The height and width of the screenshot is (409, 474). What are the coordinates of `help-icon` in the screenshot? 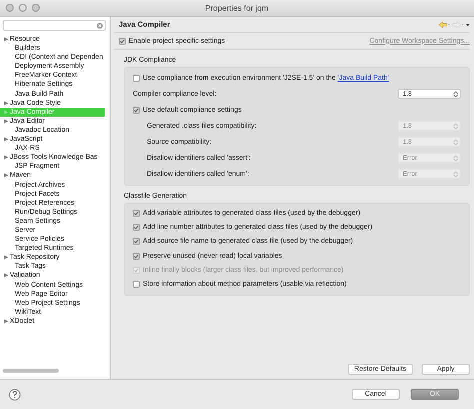 It's located at (15, 394).